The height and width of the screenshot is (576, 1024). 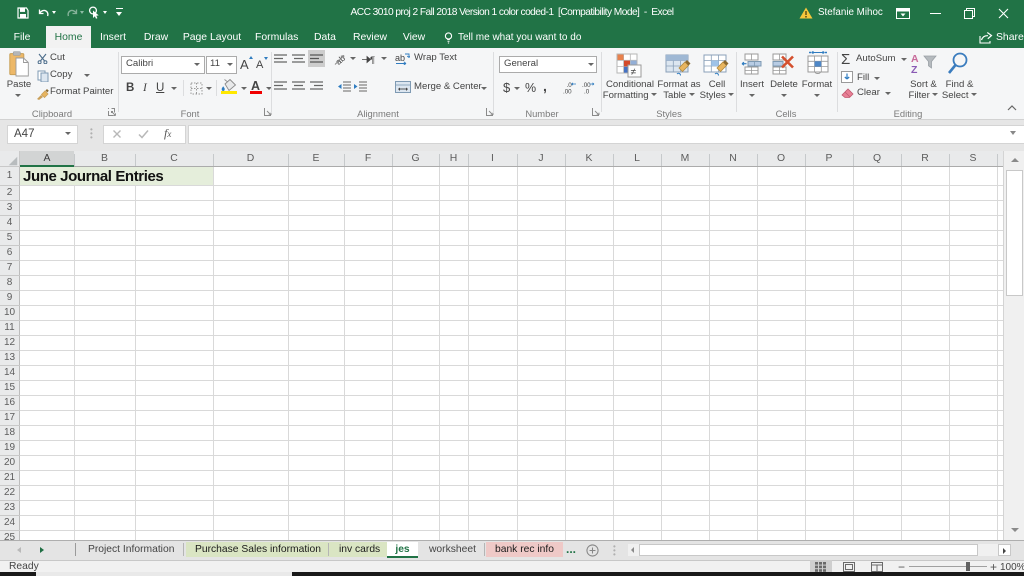 I want to click on svg-text: .00, so click(x=567, y=92).